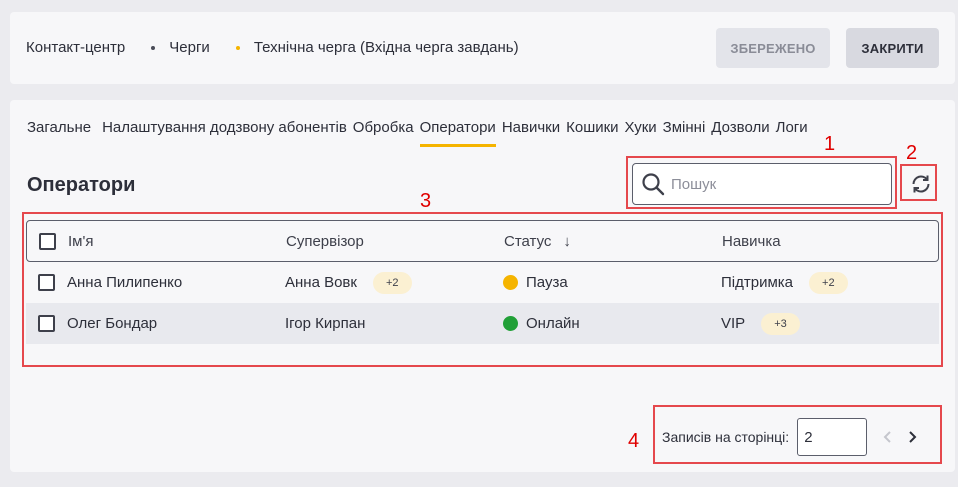  What do you see at coordinates (189, 47) in the screenshot?
I see `breadcrumb-item-queues: Черги` at bounding box center [189, 47].